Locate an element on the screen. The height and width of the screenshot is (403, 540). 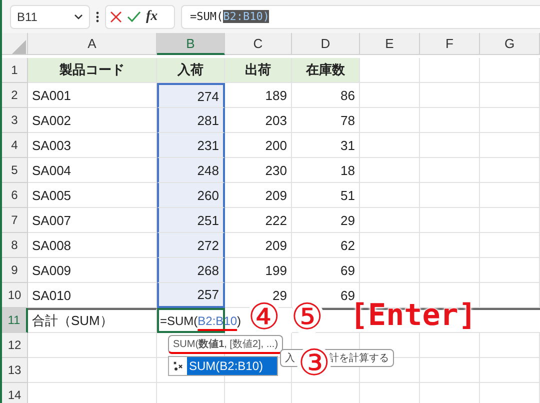
column-header: G is located at coordinates (510, 44).